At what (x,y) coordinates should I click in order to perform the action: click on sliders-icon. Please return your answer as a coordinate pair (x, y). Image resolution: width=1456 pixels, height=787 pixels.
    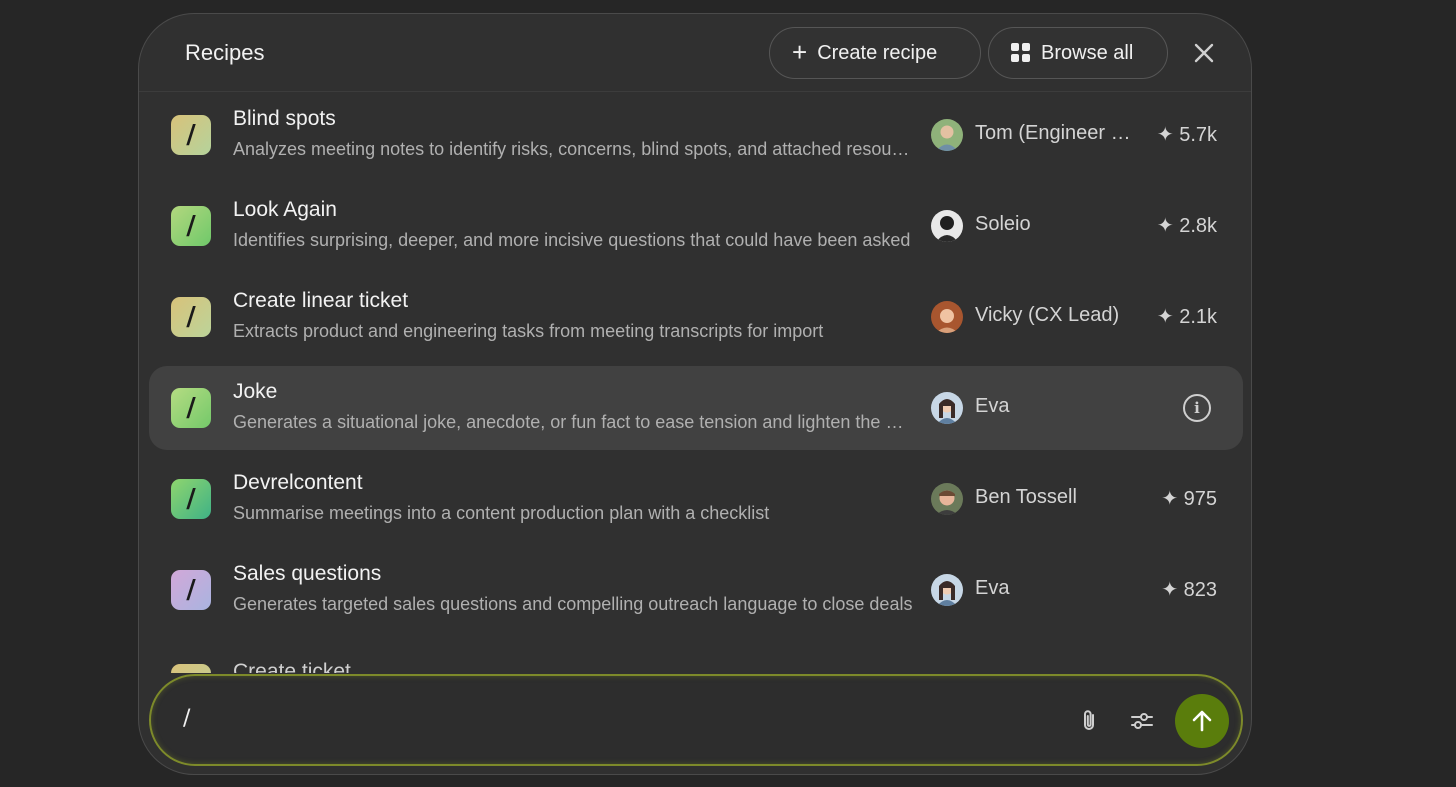
    Looking at the image, I should click on (1142, 721).